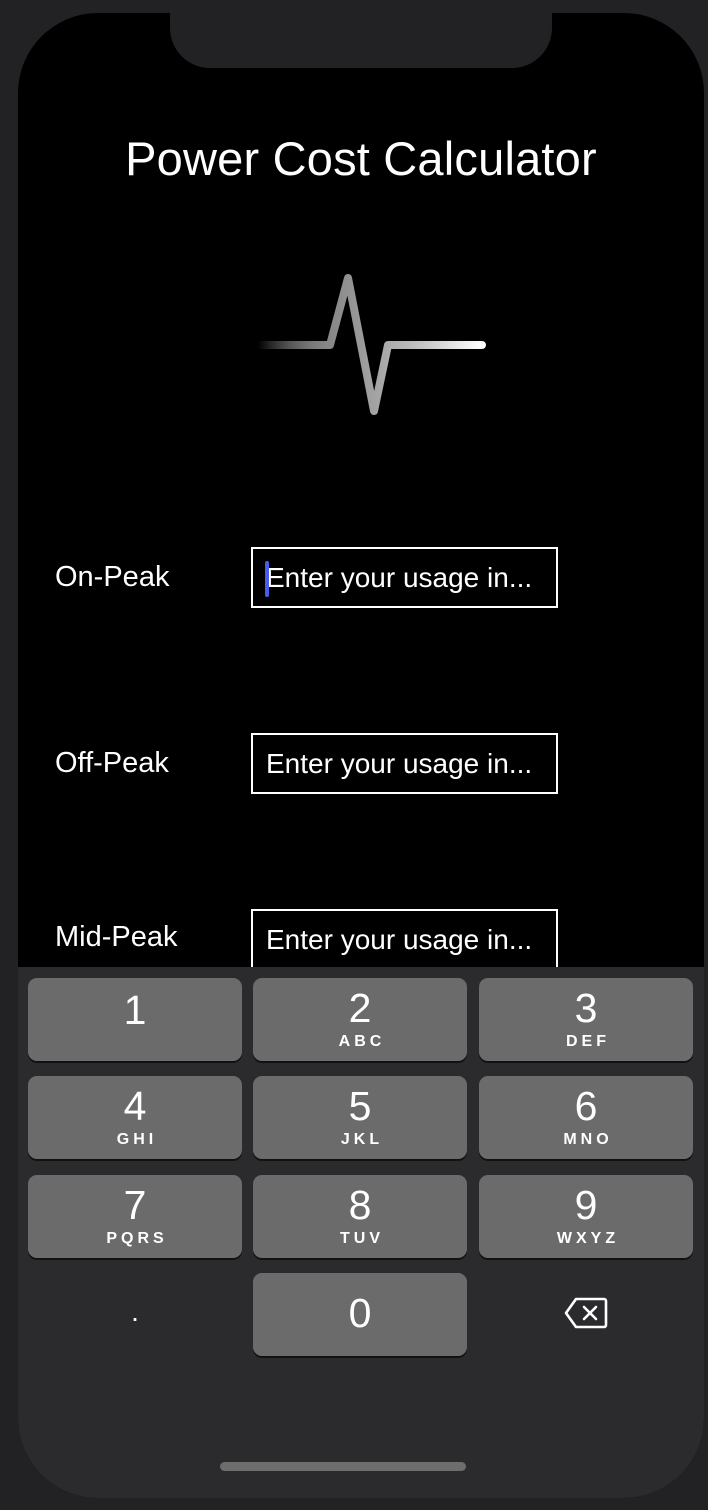  I want to click on off-peak-label: Off-Peak, so click(112, 763).